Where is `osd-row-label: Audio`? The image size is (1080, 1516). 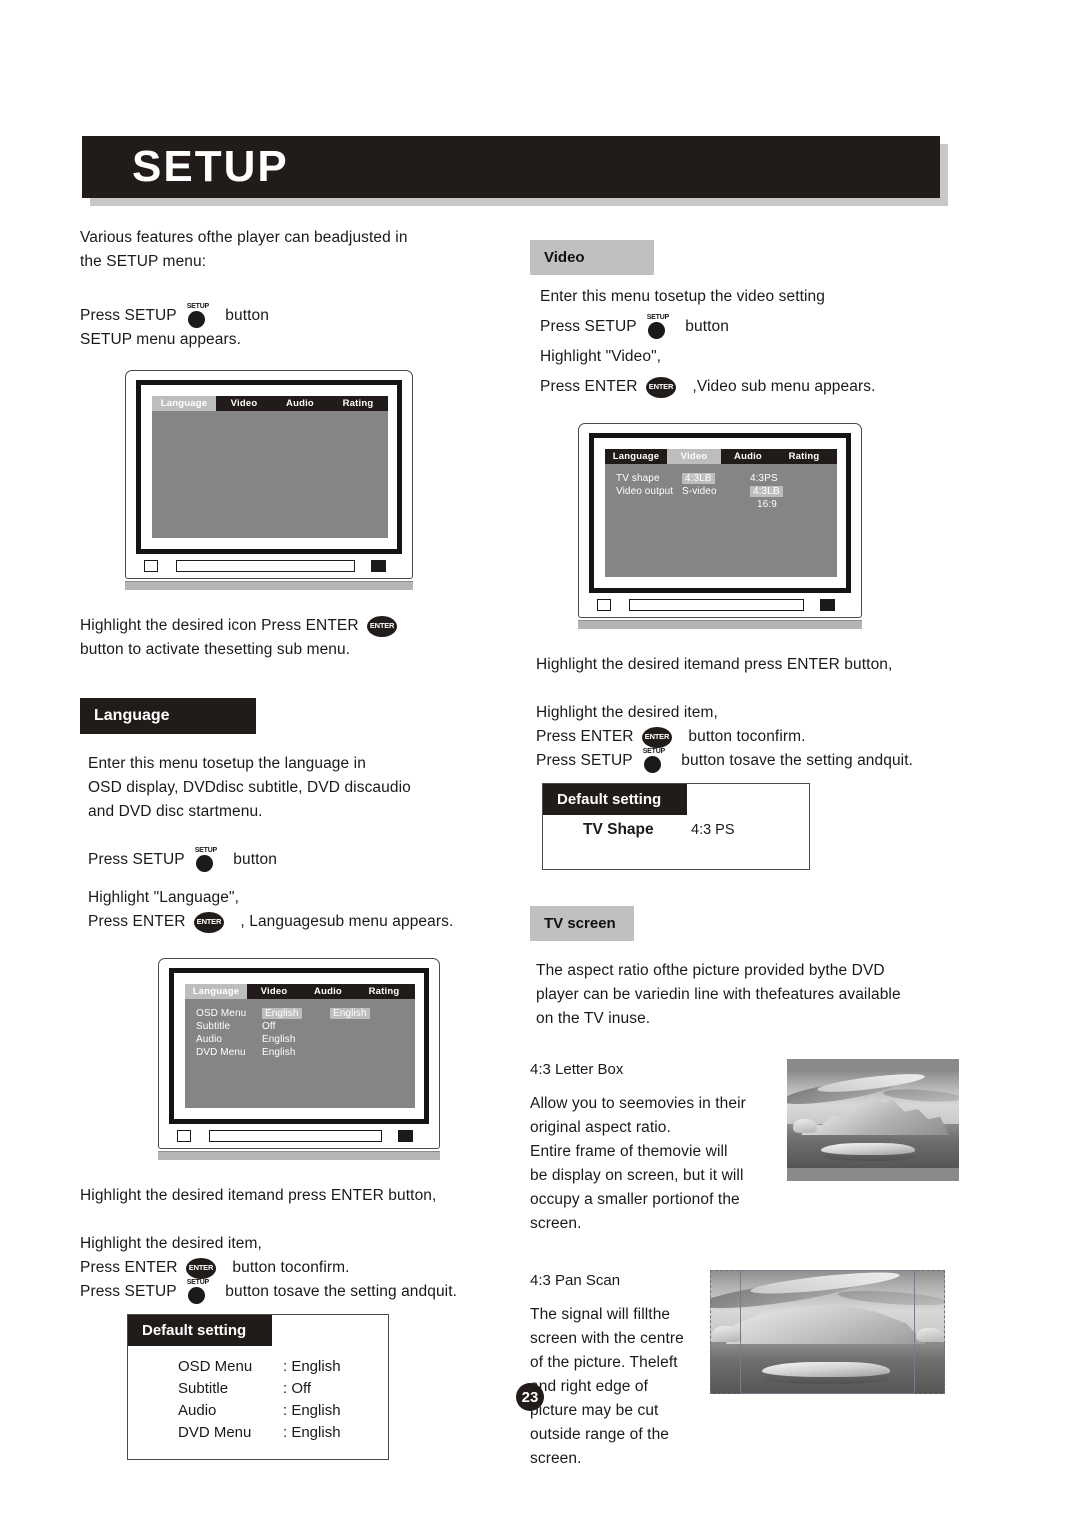 osd-row-label: Audio is located at coordinates (209, 1040).